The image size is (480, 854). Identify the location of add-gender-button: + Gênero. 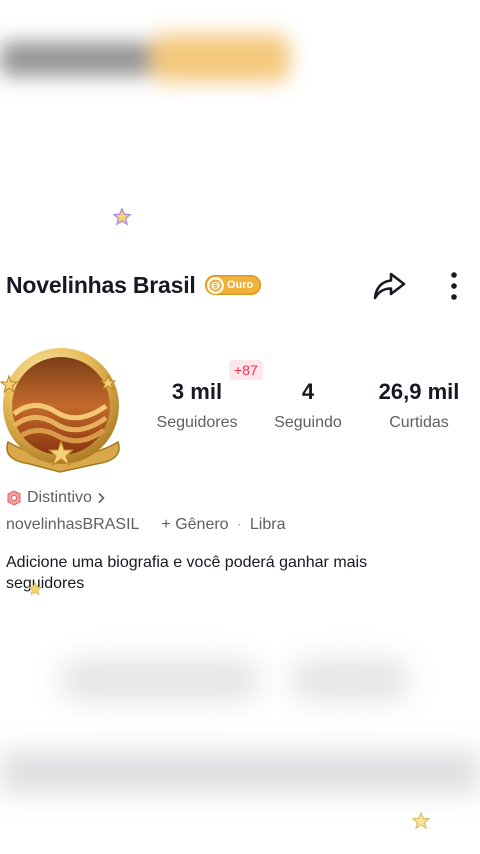
(194, 525).